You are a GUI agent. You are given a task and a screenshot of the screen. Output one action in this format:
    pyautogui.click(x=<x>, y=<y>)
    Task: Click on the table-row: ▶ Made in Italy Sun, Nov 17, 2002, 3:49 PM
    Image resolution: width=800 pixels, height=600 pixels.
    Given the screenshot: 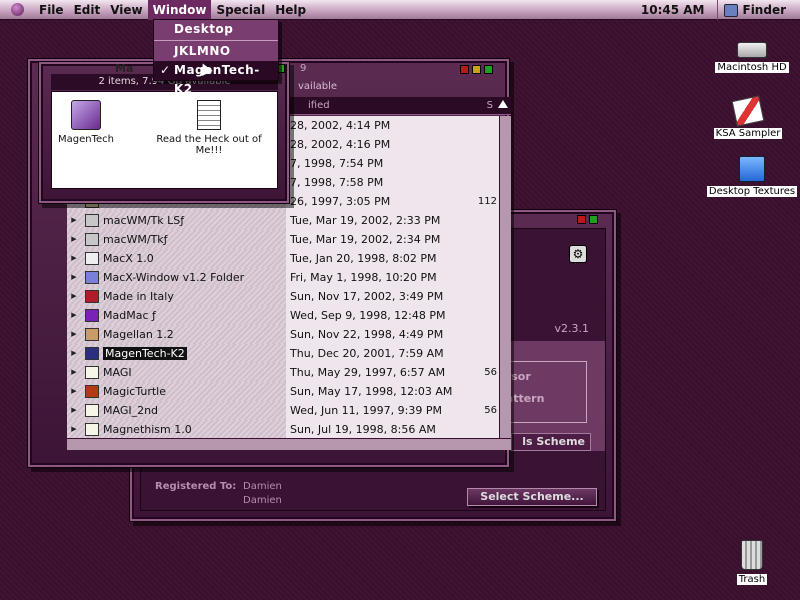 What is the action you would take?
    pyautogui.click(x=283, y=296)
    